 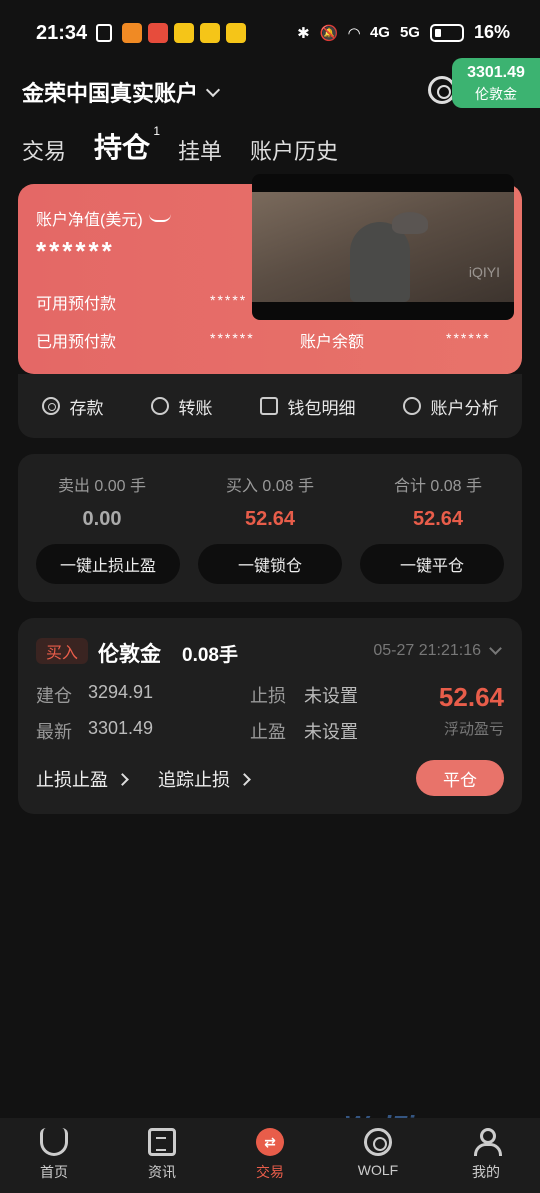 I want to click on latest-price-label: 最新, so click(x=54, y=732).